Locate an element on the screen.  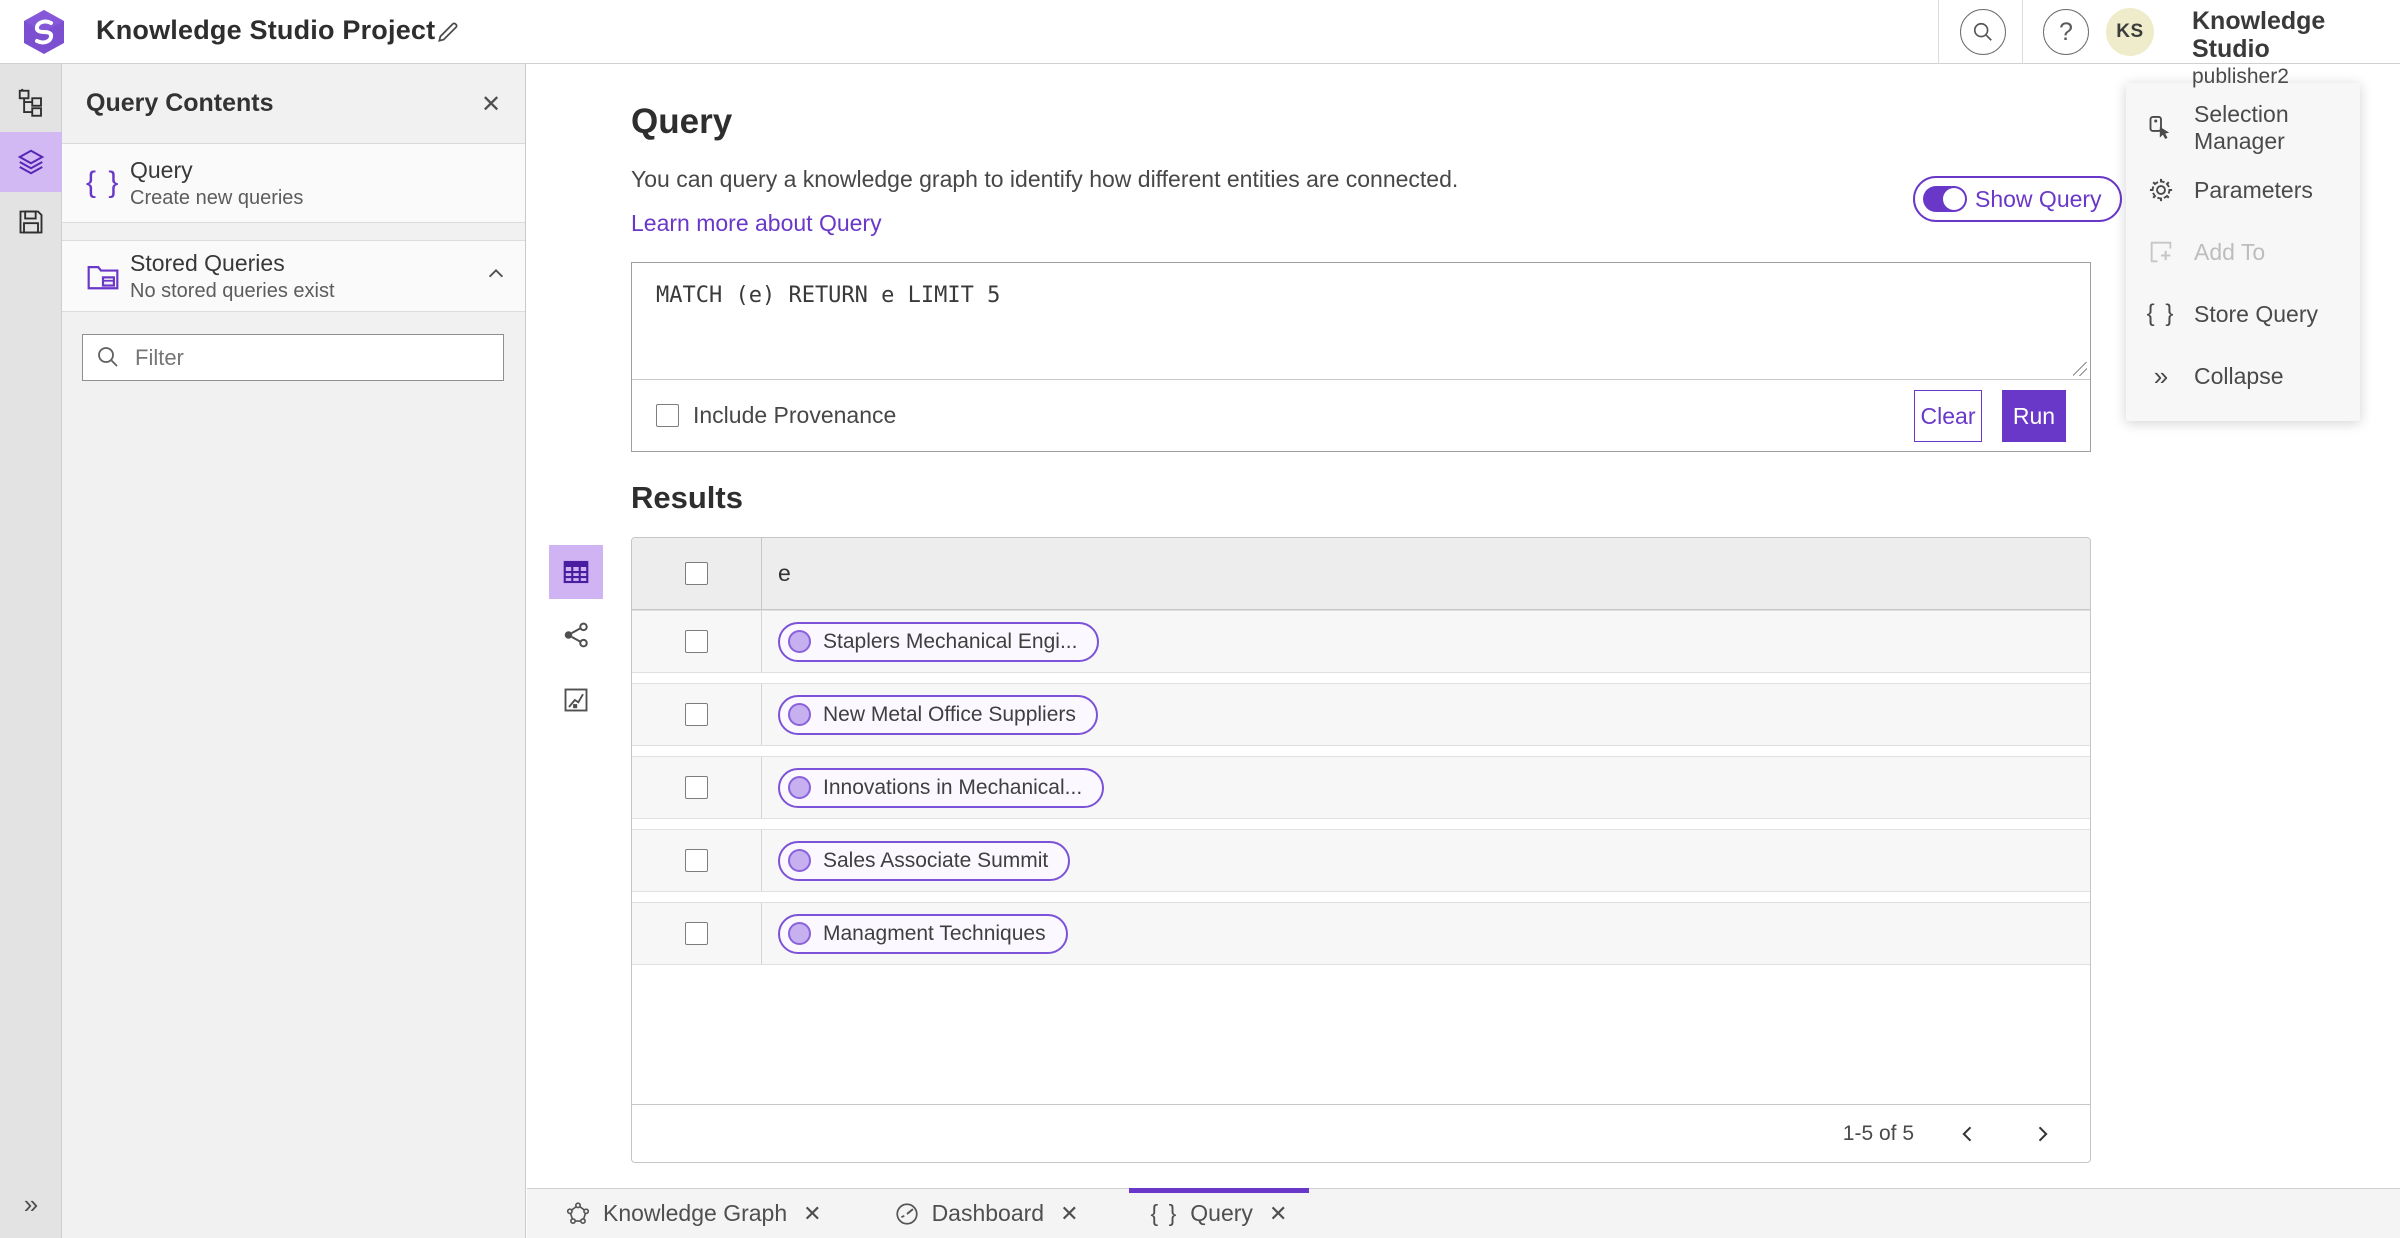
stored-queries-subtitle: No stored queries exist is located at coordinates (232, 290).